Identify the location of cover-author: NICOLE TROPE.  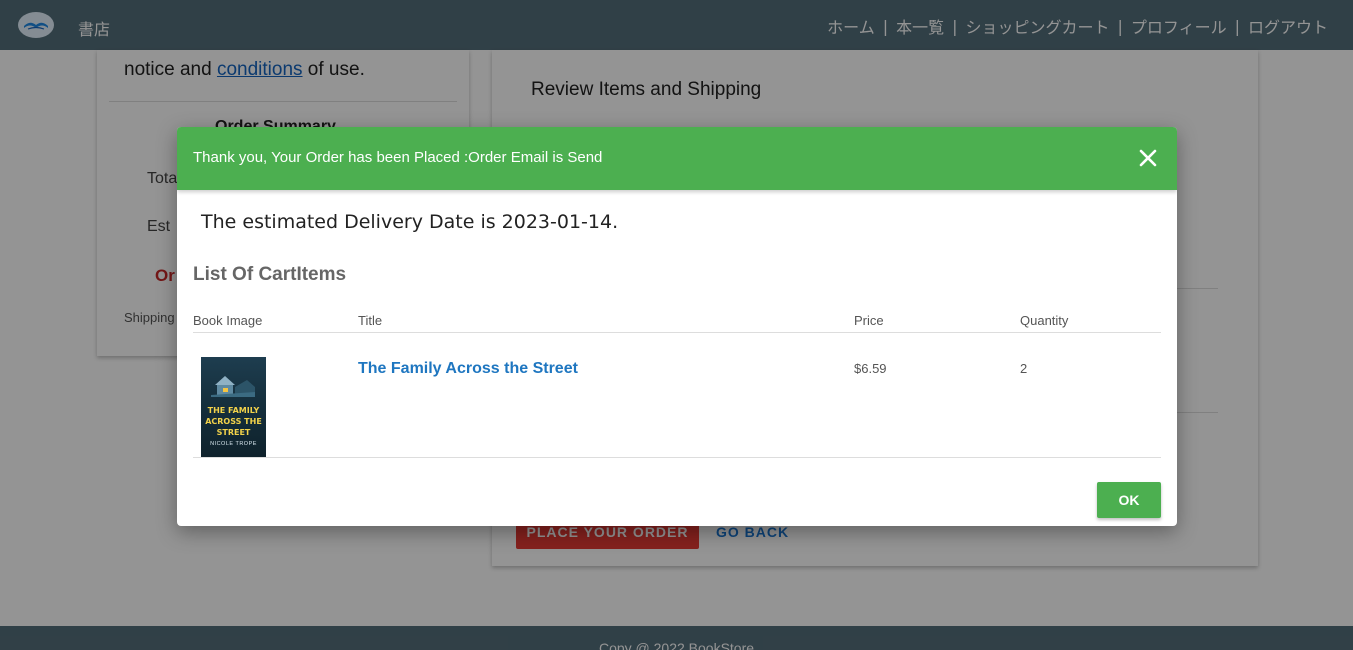
(233, 444).